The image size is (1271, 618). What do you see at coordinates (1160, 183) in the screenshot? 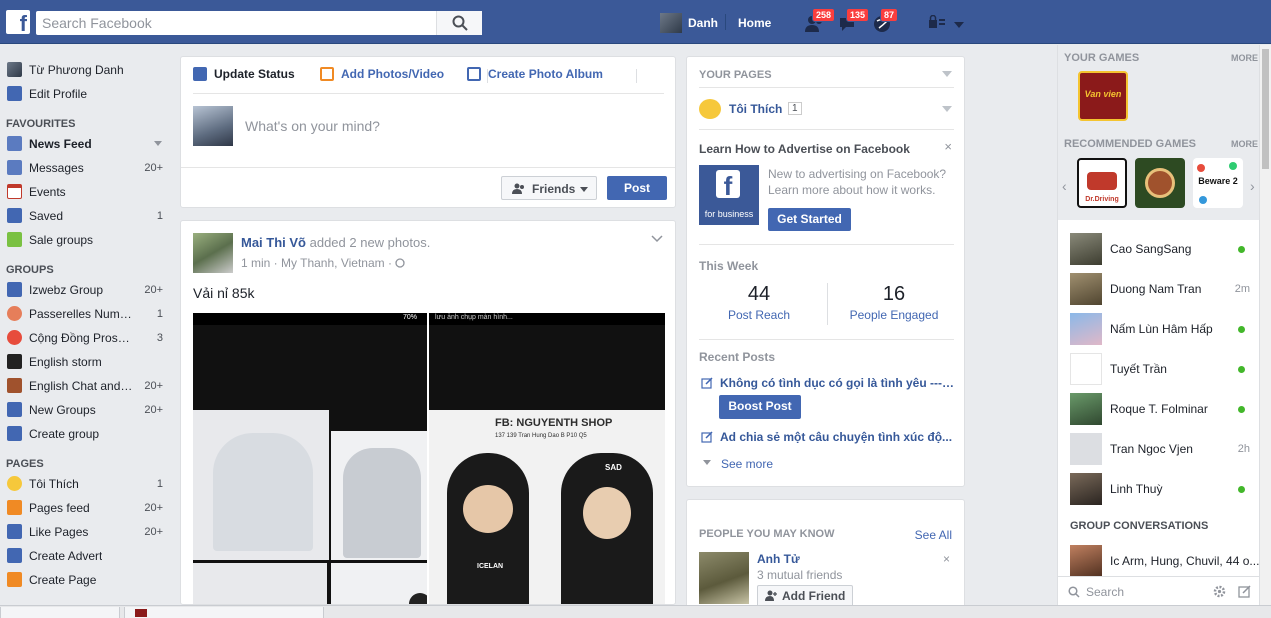
I see `game-tile` at bounding box center [1160, 183].